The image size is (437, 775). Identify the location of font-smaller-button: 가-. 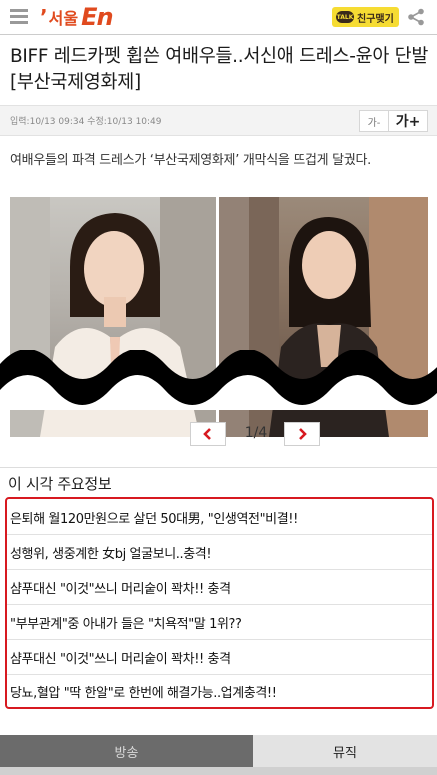
(374, 121).